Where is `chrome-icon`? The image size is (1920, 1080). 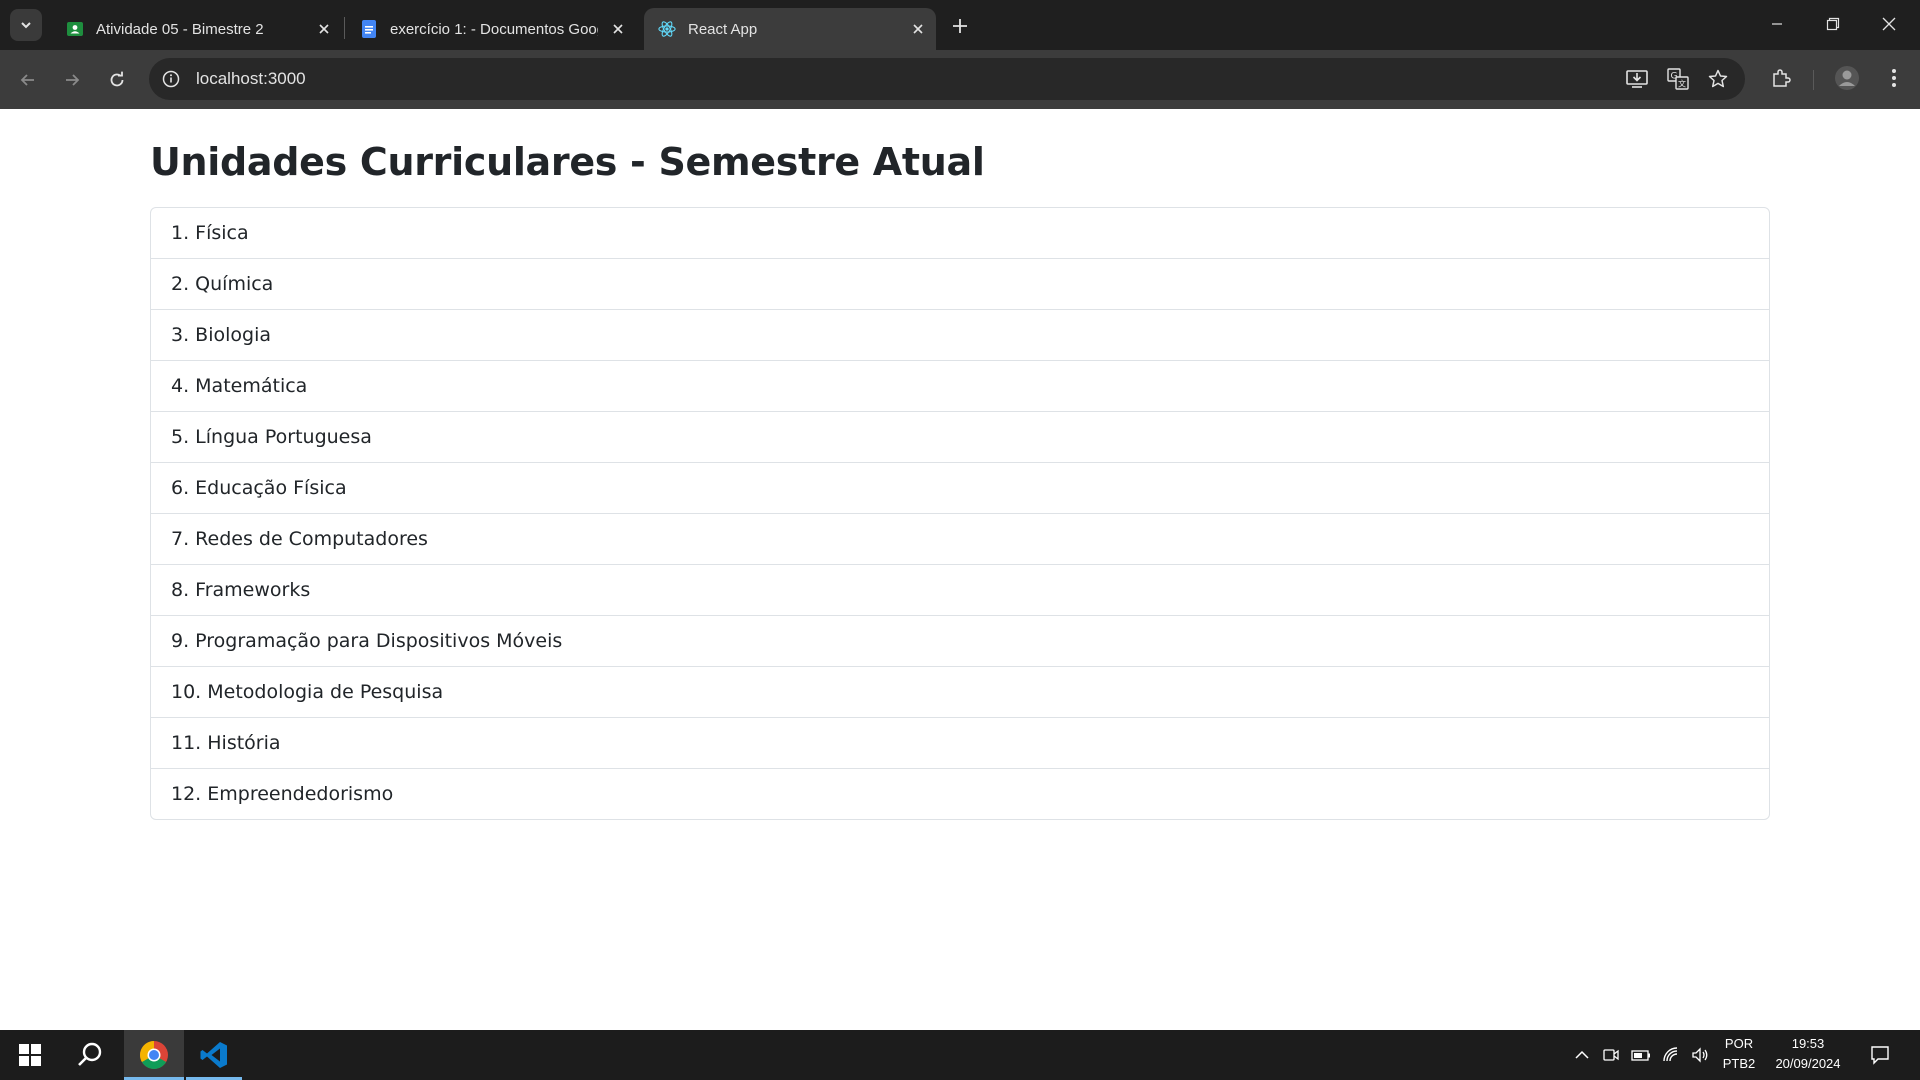 chrome-icon is located at coordinates (154, 1055).